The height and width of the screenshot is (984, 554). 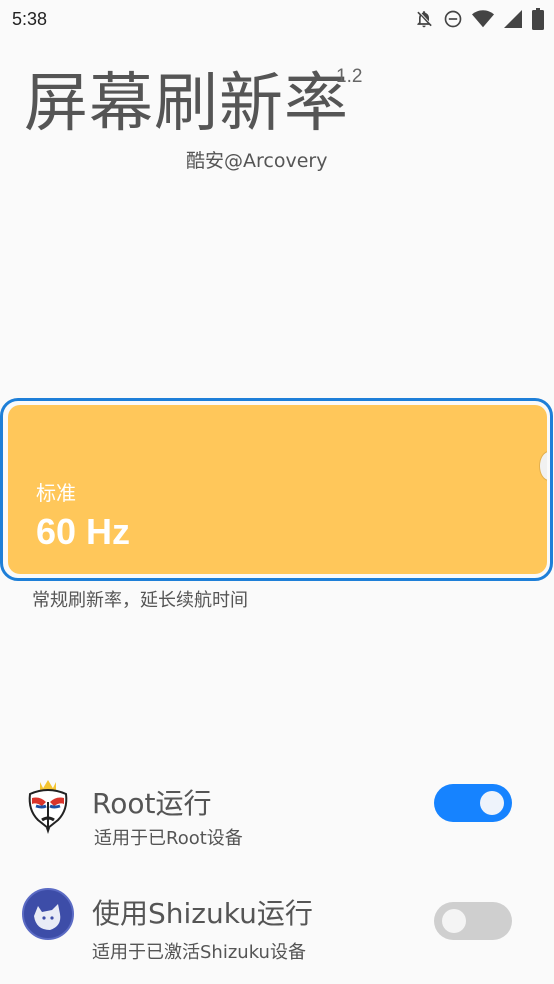 I want to click on next-card-peek, so click(x=543, y=466).